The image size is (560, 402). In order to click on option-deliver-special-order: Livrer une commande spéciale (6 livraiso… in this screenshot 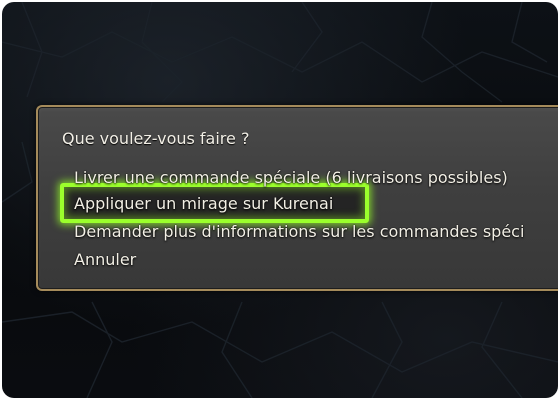, I will do `click(291, 177)`.